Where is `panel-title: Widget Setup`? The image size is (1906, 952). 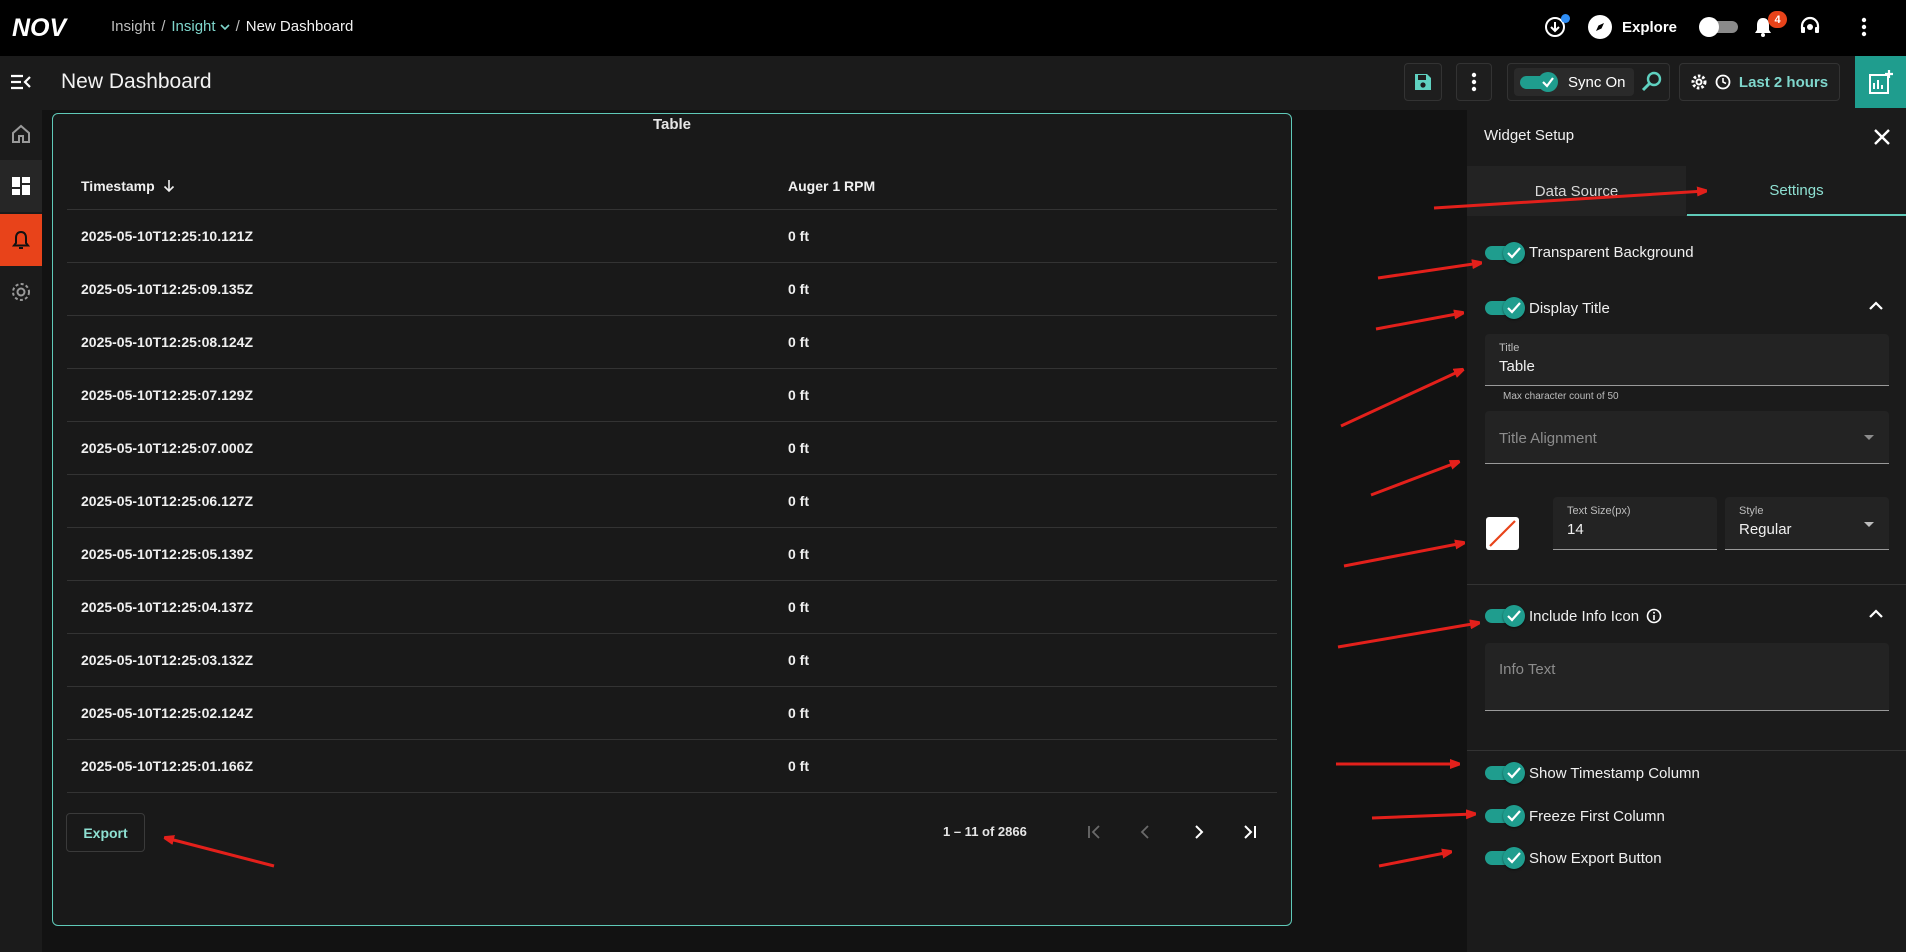
panel-title: Widget Setup is located at coordinates (1529, 135).